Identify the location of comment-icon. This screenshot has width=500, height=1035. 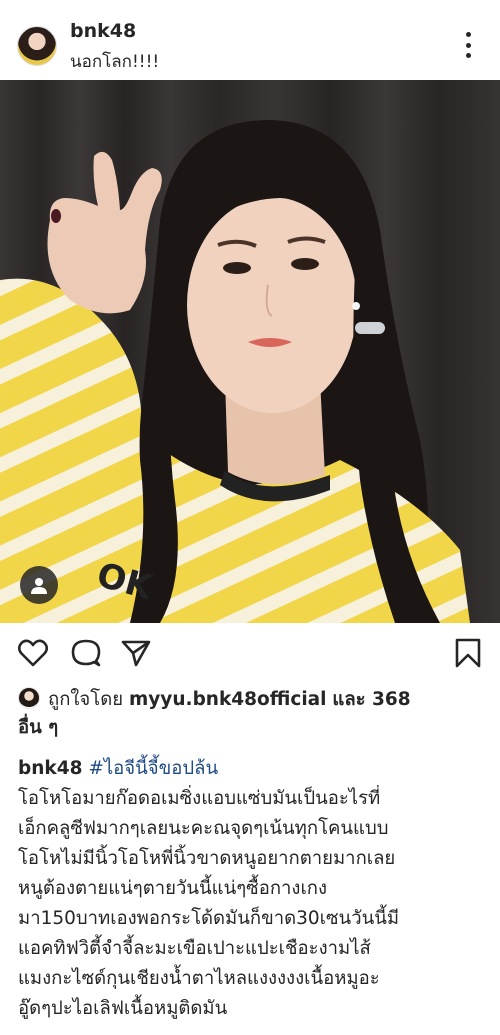
(86, 653).